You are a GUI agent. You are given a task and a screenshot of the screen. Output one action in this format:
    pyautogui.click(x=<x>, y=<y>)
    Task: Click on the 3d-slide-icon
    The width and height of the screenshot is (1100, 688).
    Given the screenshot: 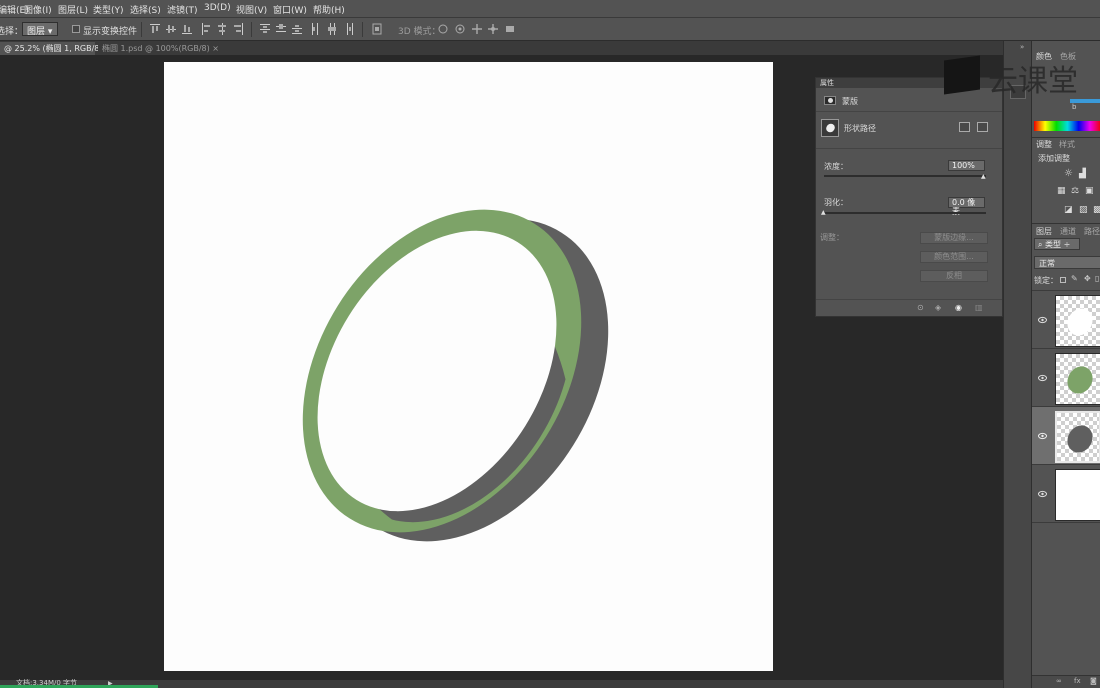 What is the action you would take?
    pyautogui.click(x=493, y=29)
    